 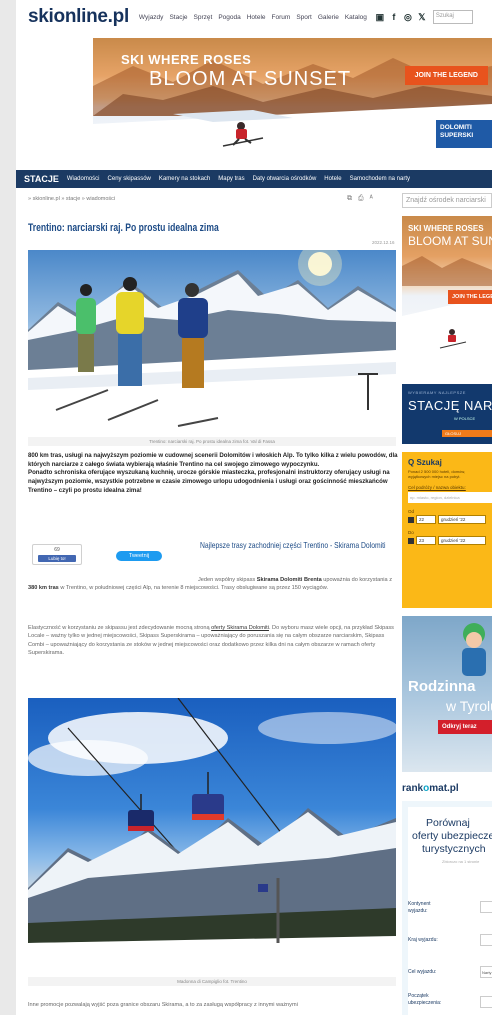 I want to click on continent-label: Kontynent wyjazdu:, so click(x=419, y=907).